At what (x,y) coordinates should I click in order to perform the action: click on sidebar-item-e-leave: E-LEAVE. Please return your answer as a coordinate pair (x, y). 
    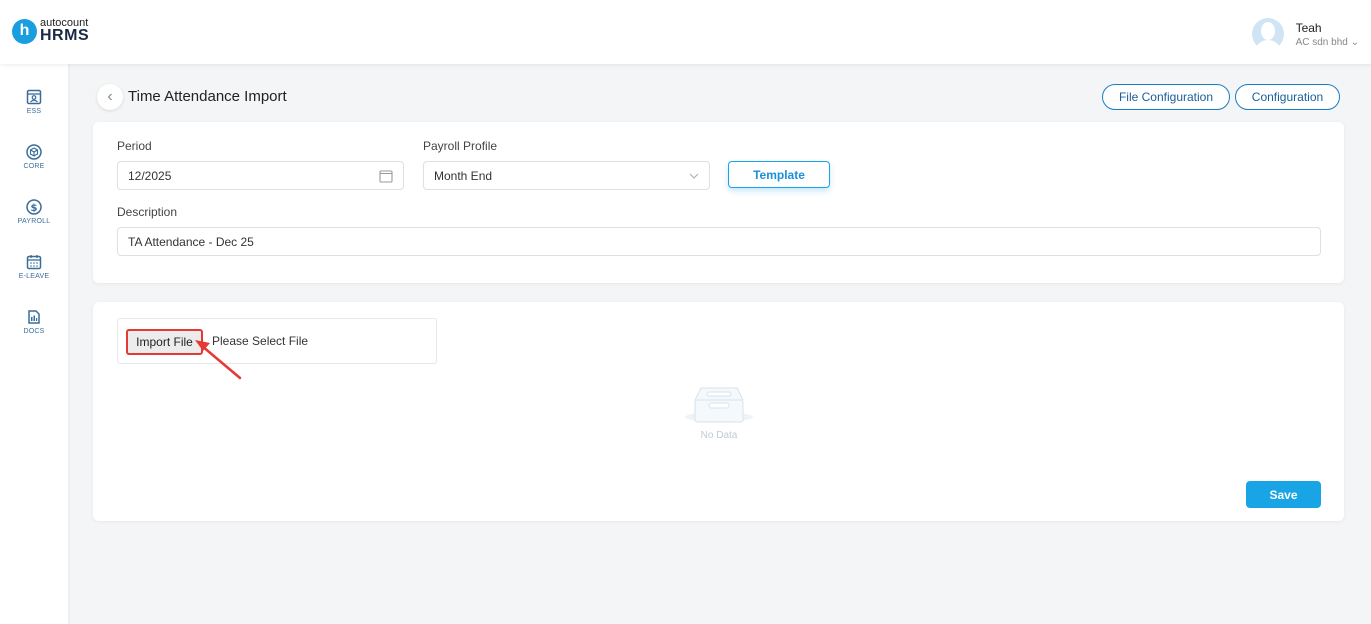
    Looking at the image, I should click on (34, 266).